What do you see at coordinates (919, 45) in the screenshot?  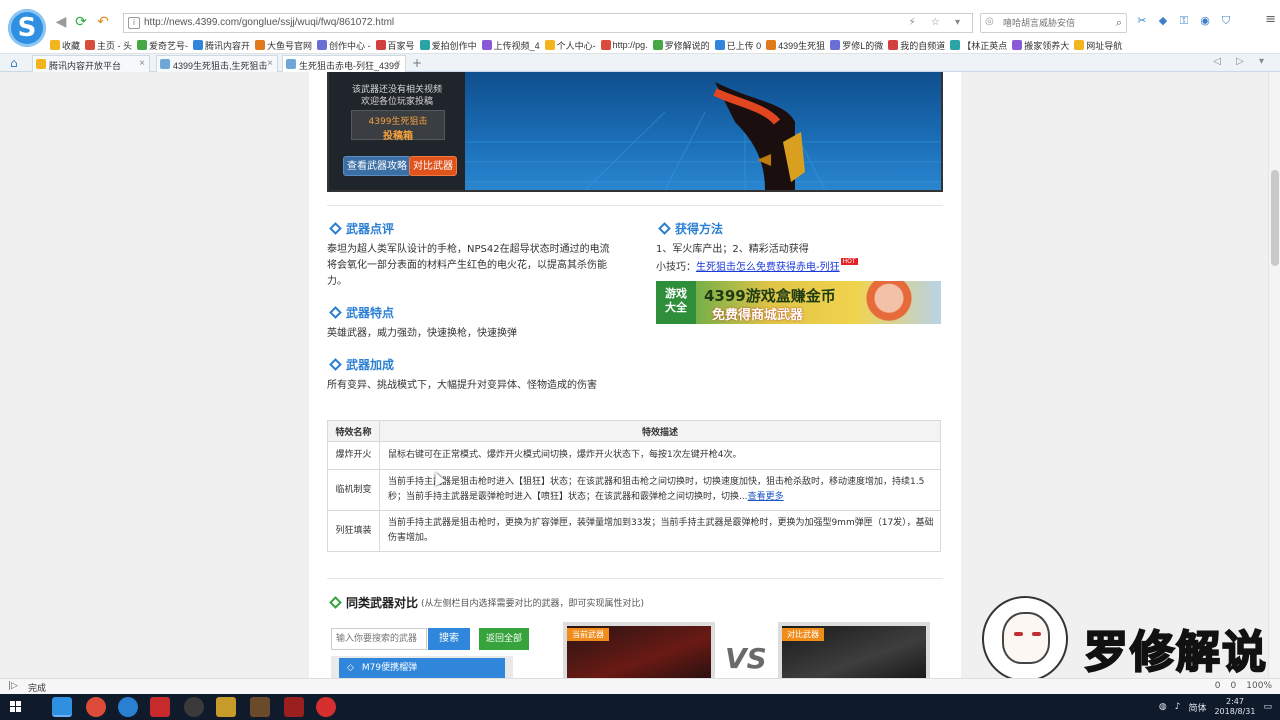 I see `bookmark-item: 我的自频道` at bounding box center [919, 45].